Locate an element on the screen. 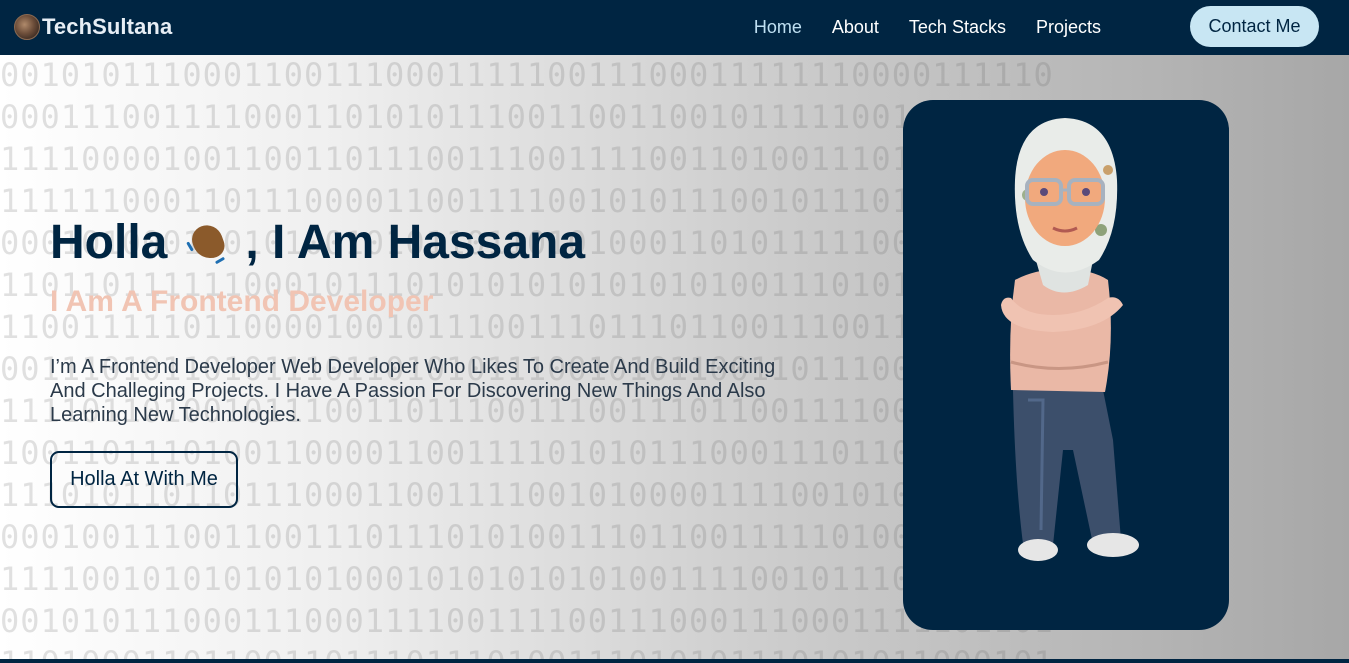  nav-link-tech-stacks: Tech Stacks is located at coordinates (957, 27).